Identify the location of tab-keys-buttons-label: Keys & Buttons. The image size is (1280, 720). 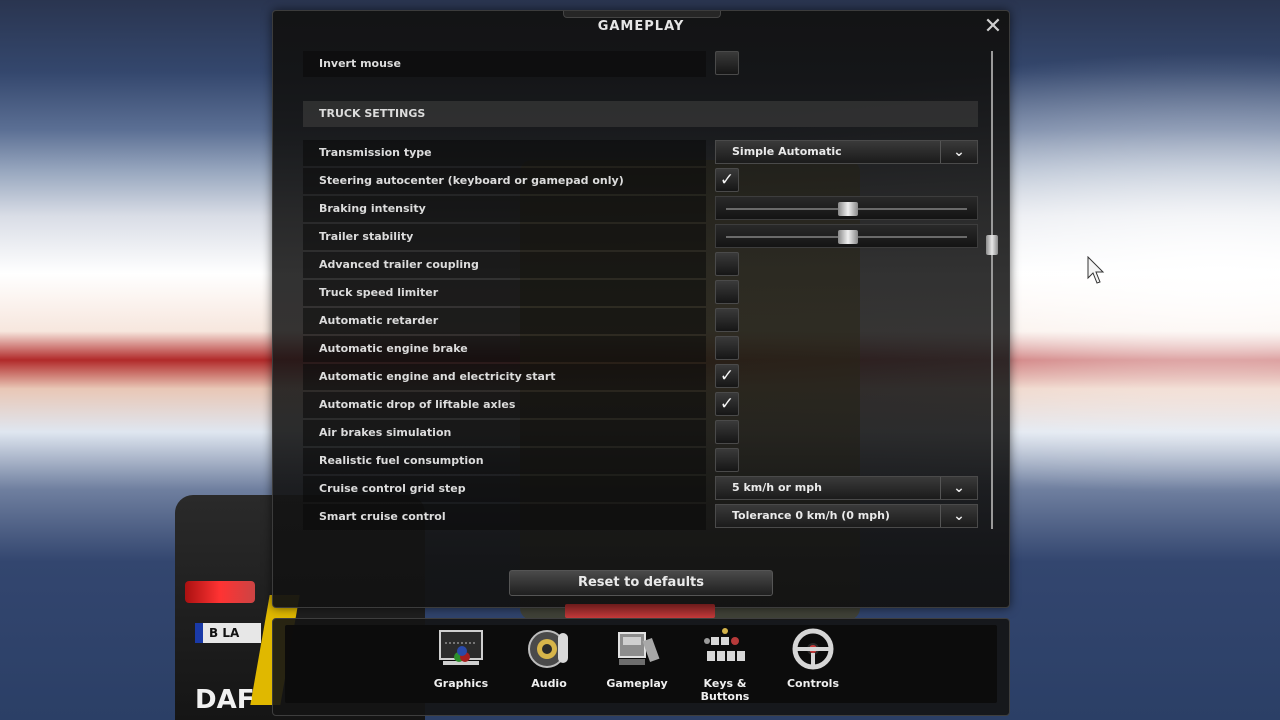
(725, 690).